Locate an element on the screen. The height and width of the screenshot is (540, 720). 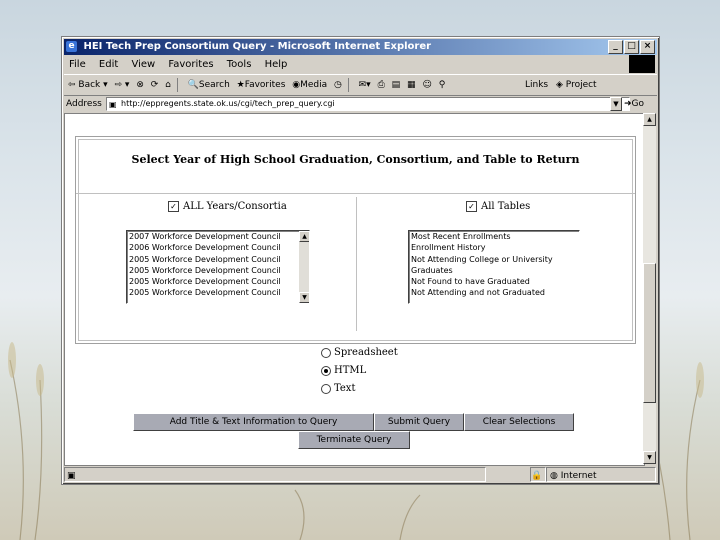
links-label: Links is located at coordinates (536, 85).